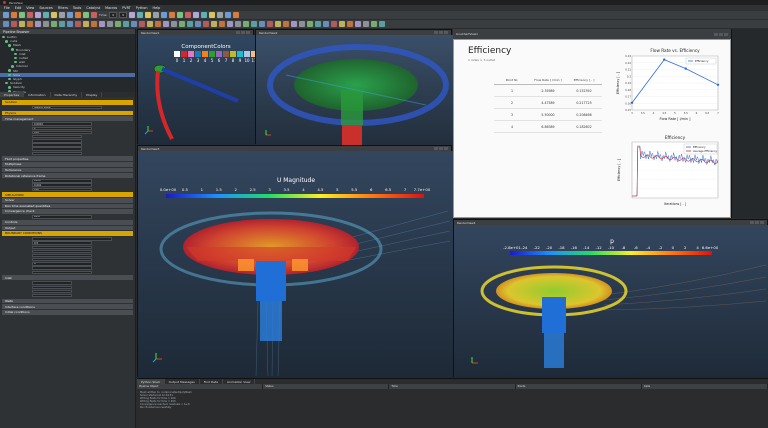 This screenshot has width=768, height=428. I want to click on tab-display: Display, so click(92, 94).